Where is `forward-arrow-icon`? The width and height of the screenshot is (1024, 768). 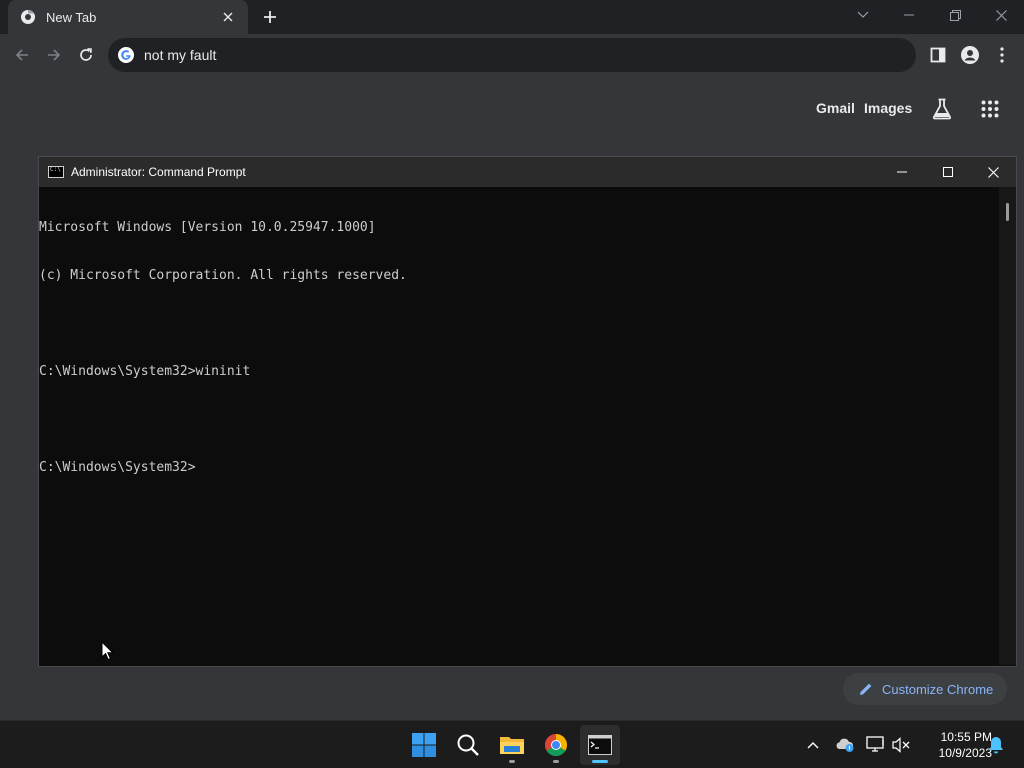 forward-arrow-icon is located at coordinates (54, 55).